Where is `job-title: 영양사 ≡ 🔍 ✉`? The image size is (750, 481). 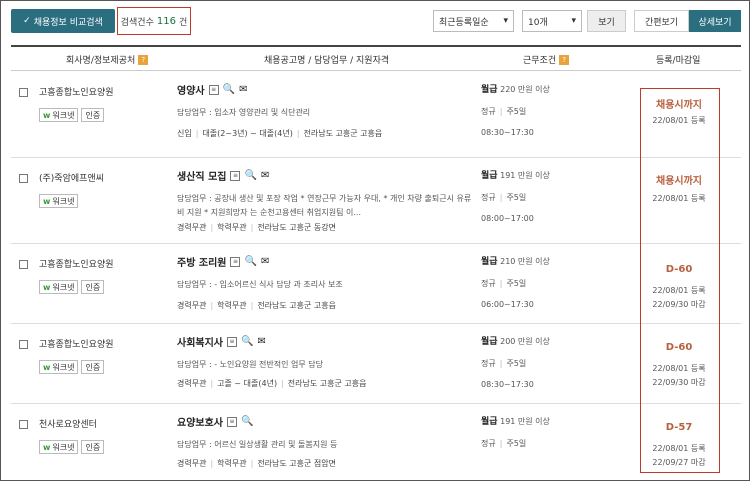 job-title: 영양사 ≡ 🔍 ✉ is located at coordinates (212, 89).